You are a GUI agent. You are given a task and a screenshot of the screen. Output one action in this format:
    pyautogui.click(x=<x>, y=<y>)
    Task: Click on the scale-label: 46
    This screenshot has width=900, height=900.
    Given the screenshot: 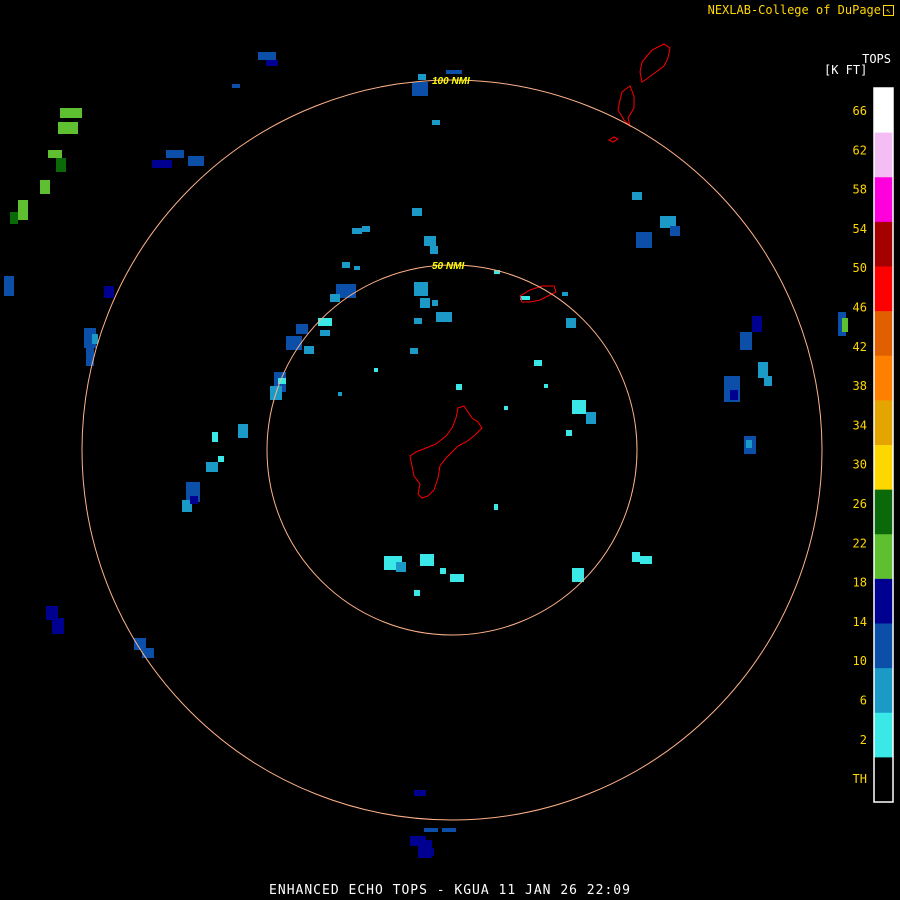 What is the action you would take?
    pyautogui.click(x=860, y=308)
    